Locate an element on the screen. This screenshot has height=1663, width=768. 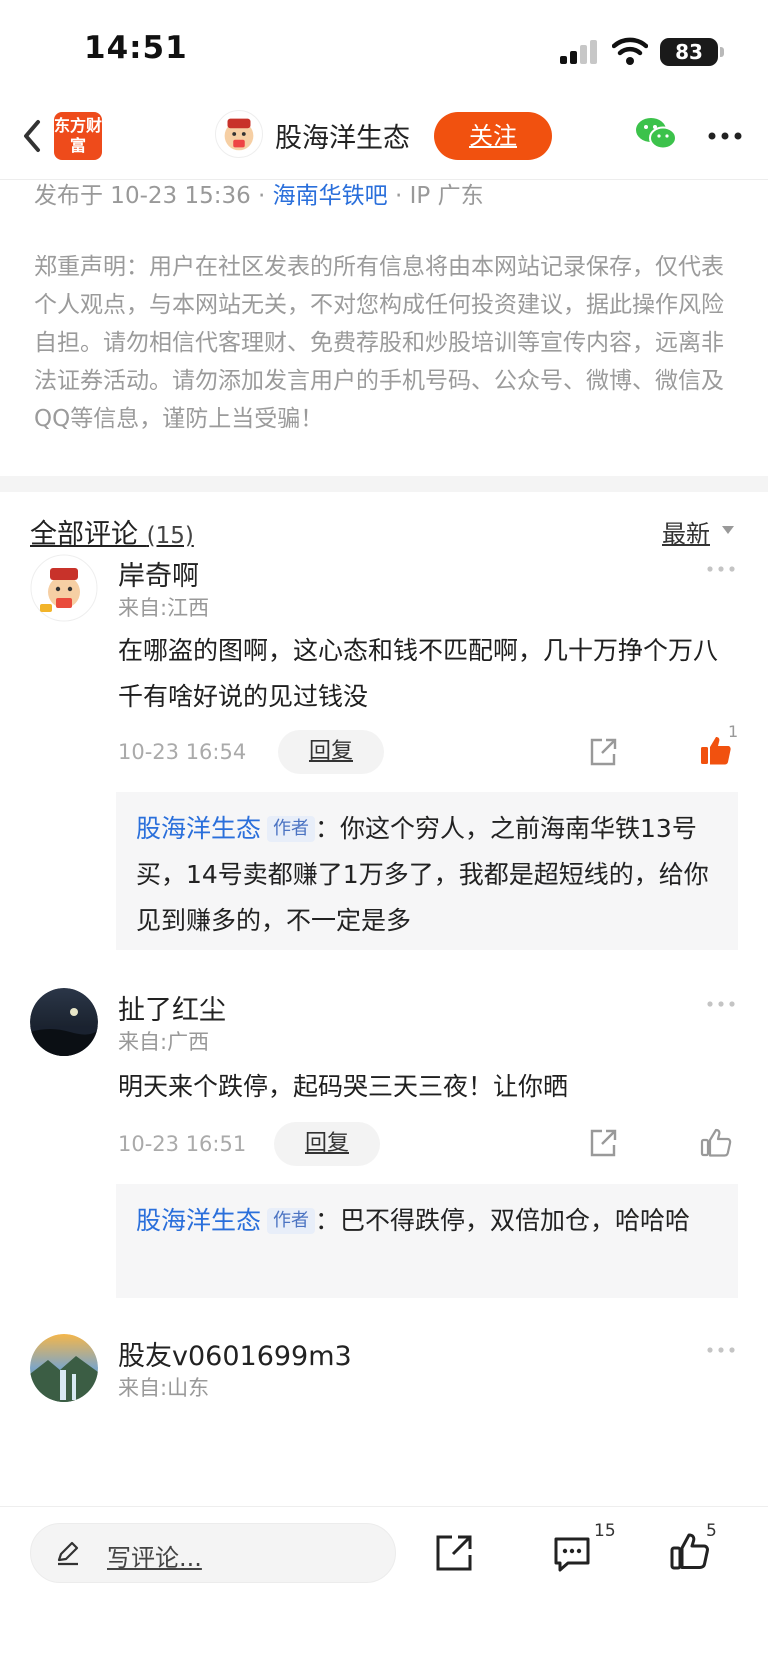
post-meta: 发布于 10-23 15:36 · 海南华铁吧 · IP 广东 is located at coordinates (259, 193).